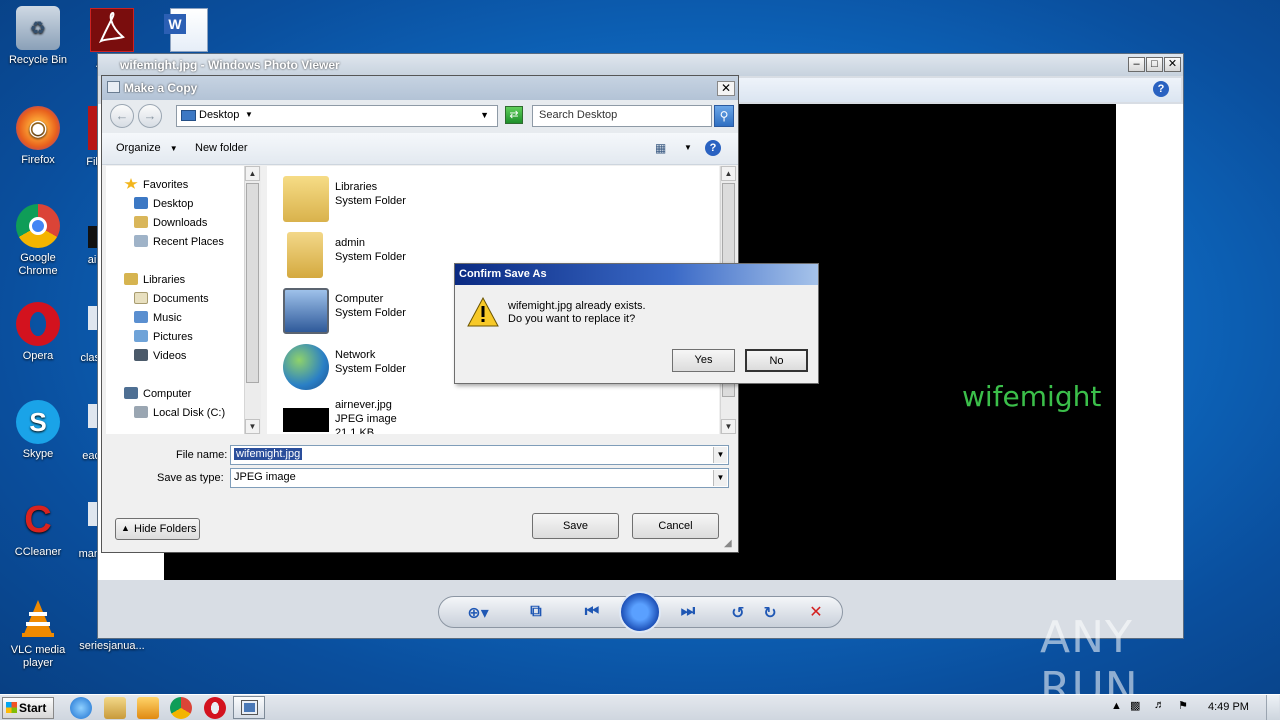 The width and height of the screenshot is (1280, 720). What do you see at coordinates (675, 526) in the screenshot?
I see `cancel-button: Cancel` at bounding box center [675, 526].